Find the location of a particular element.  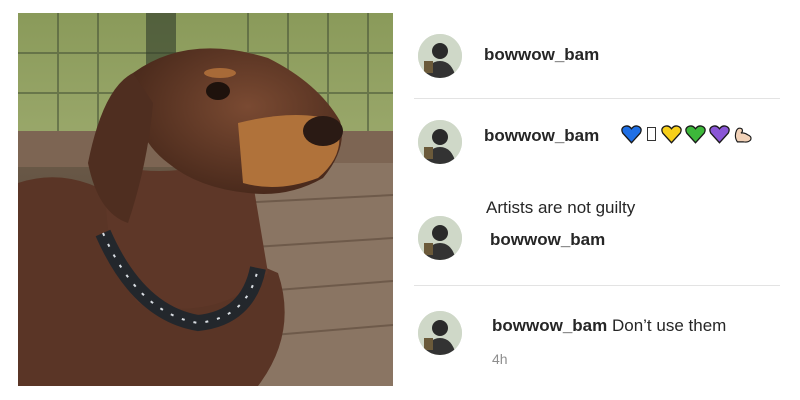

blue-heart-icon is located at coordinates (631, 134).